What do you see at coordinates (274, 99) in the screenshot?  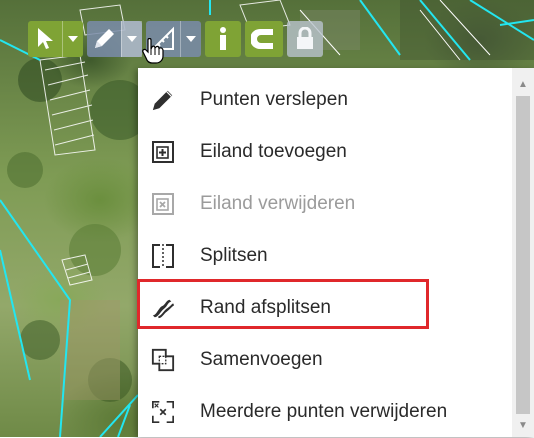 I see `menu-item-label: Punten verslepen` at bounding box center [274, 99].